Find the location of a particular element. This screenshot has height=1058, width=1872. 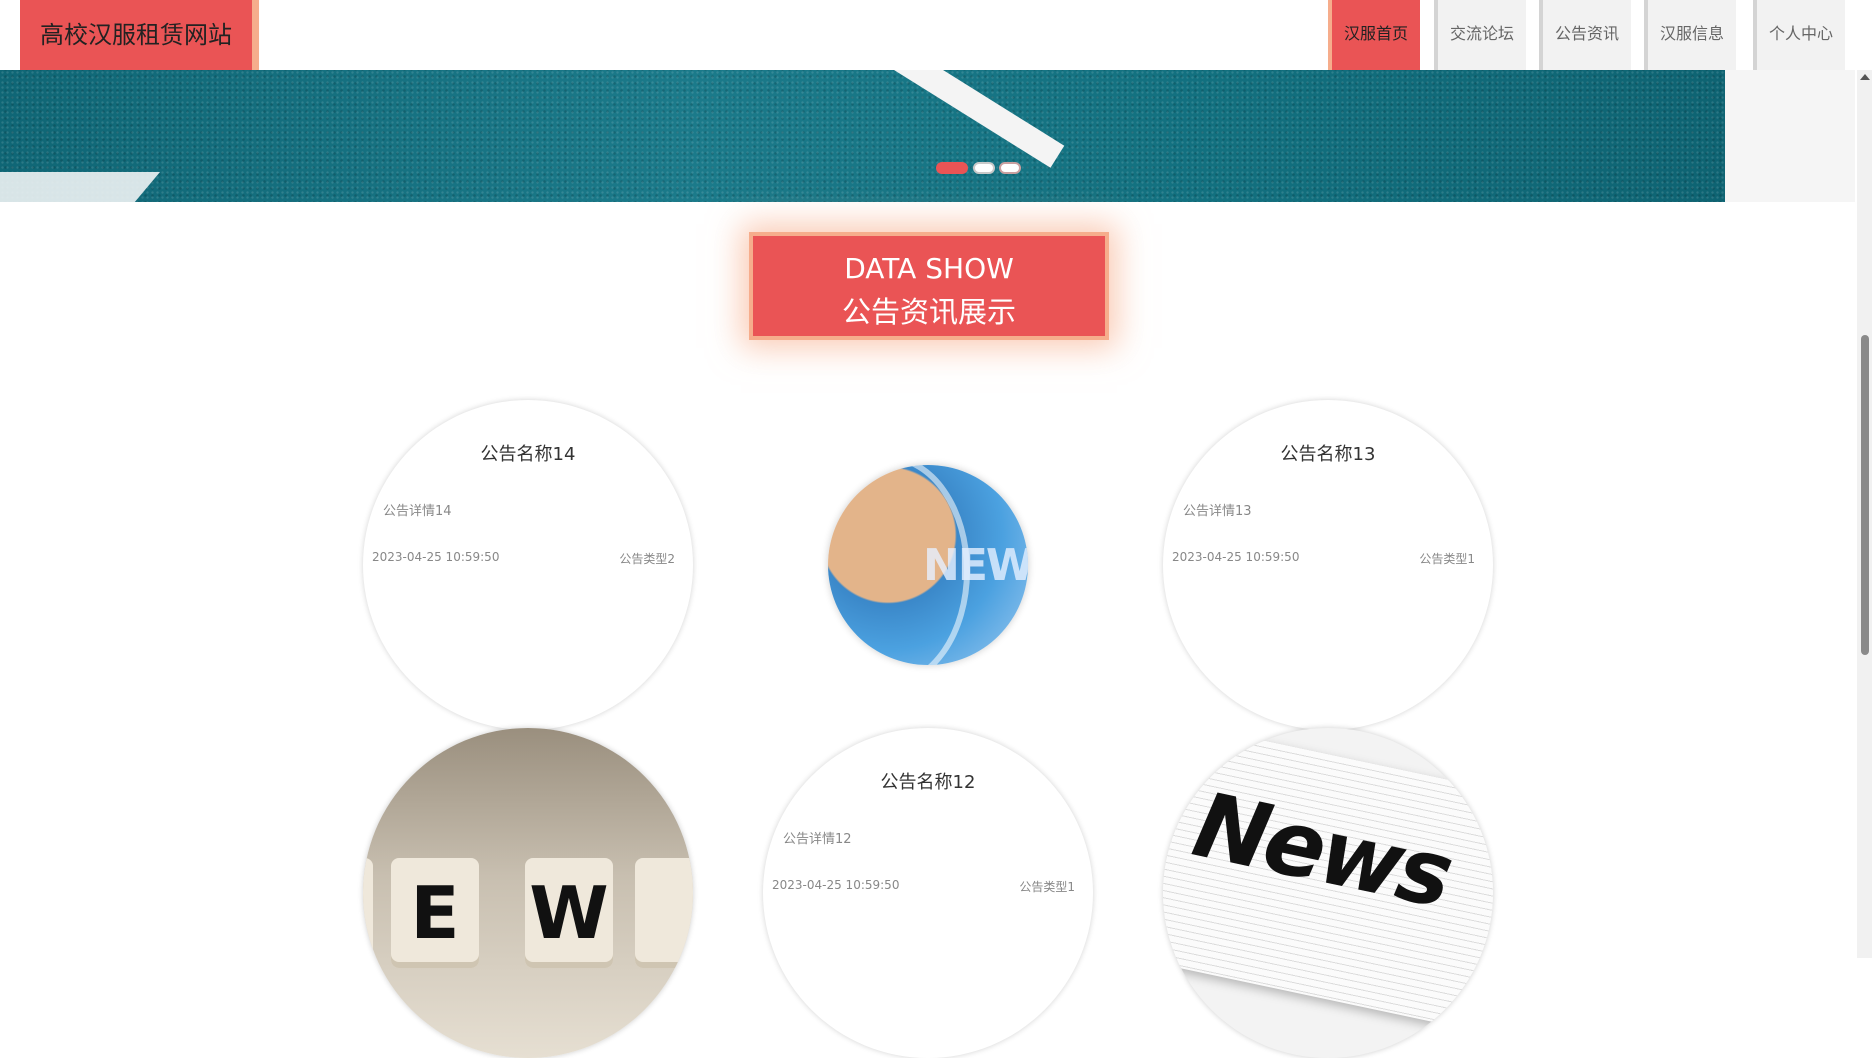

nav-forum: 交流论坛 is located at coordinates (1480, 35).